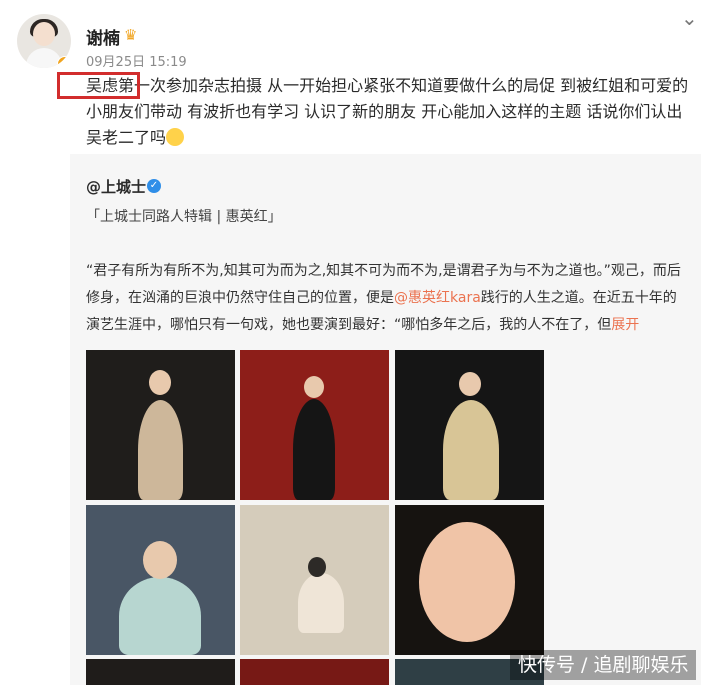  What do you see at coordinates (625, 325) in the screenshot?
I see `expand-link: 展开` at bounding box center [625, 325].